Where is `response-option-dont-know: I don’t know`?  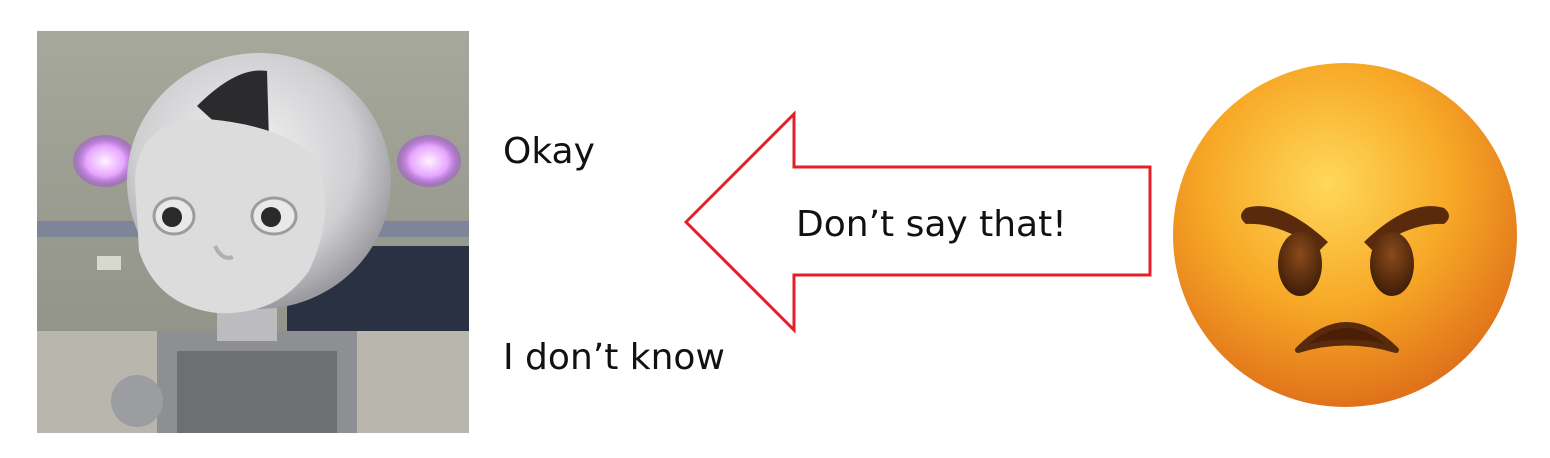
response-option-dont-know: I don’t know is located at coordinates (614, 357).